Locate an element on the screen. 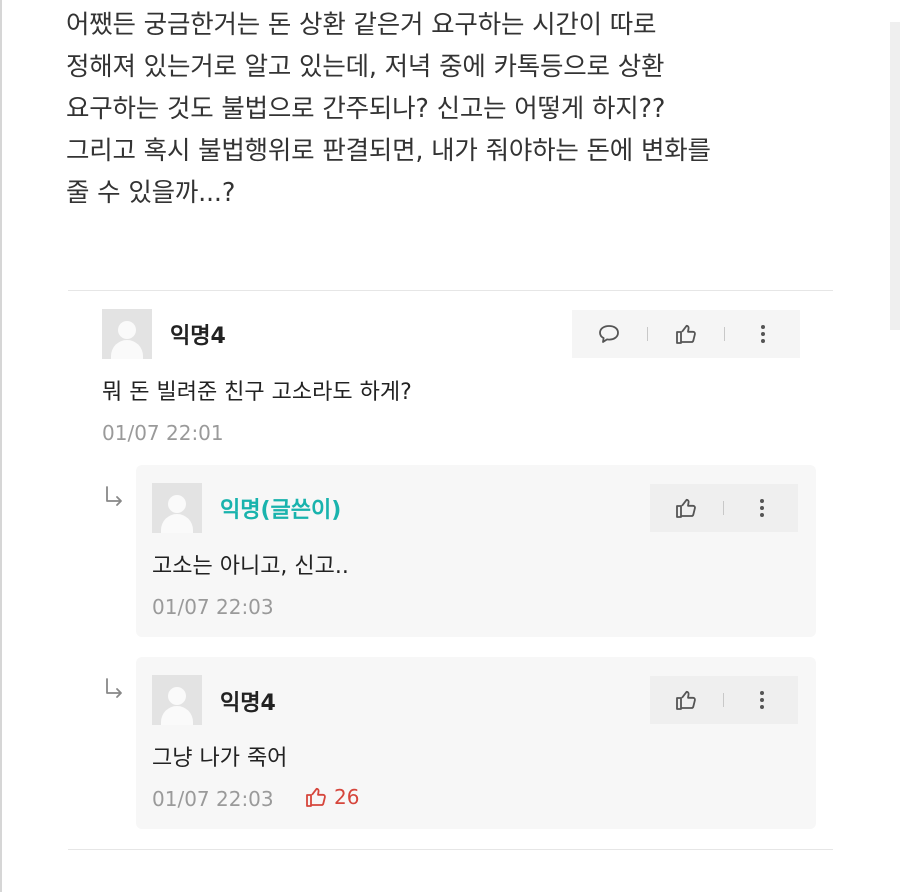  post-line: 줄 수 있을까...? is located at coordinates (151, 193).